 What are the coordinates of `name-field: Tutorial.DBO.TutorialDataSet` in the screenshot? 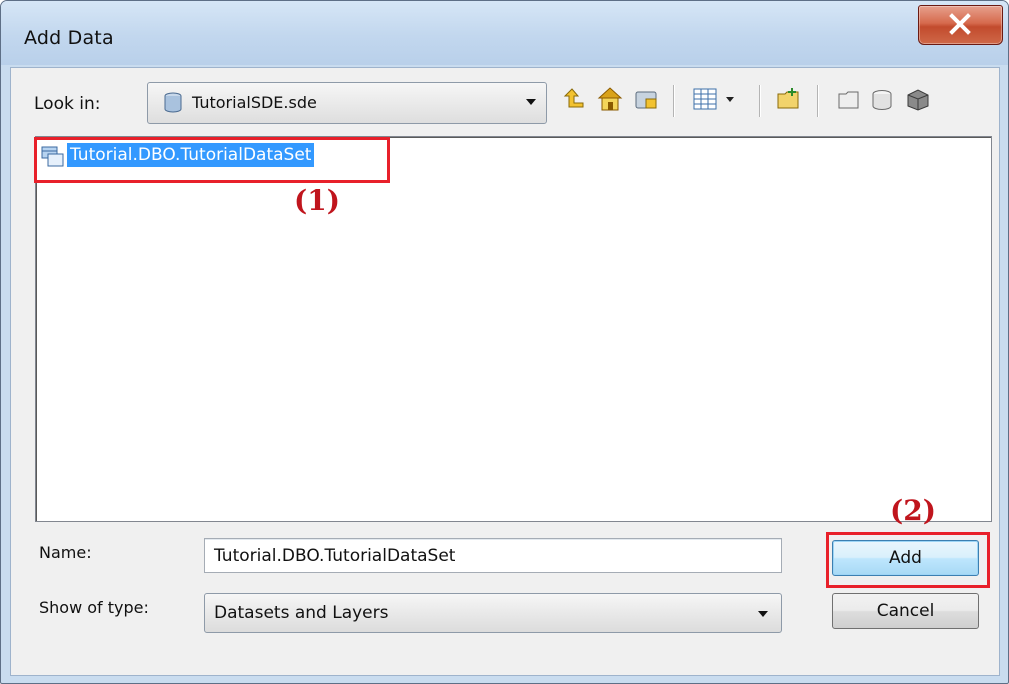 It's located at (493, 555).